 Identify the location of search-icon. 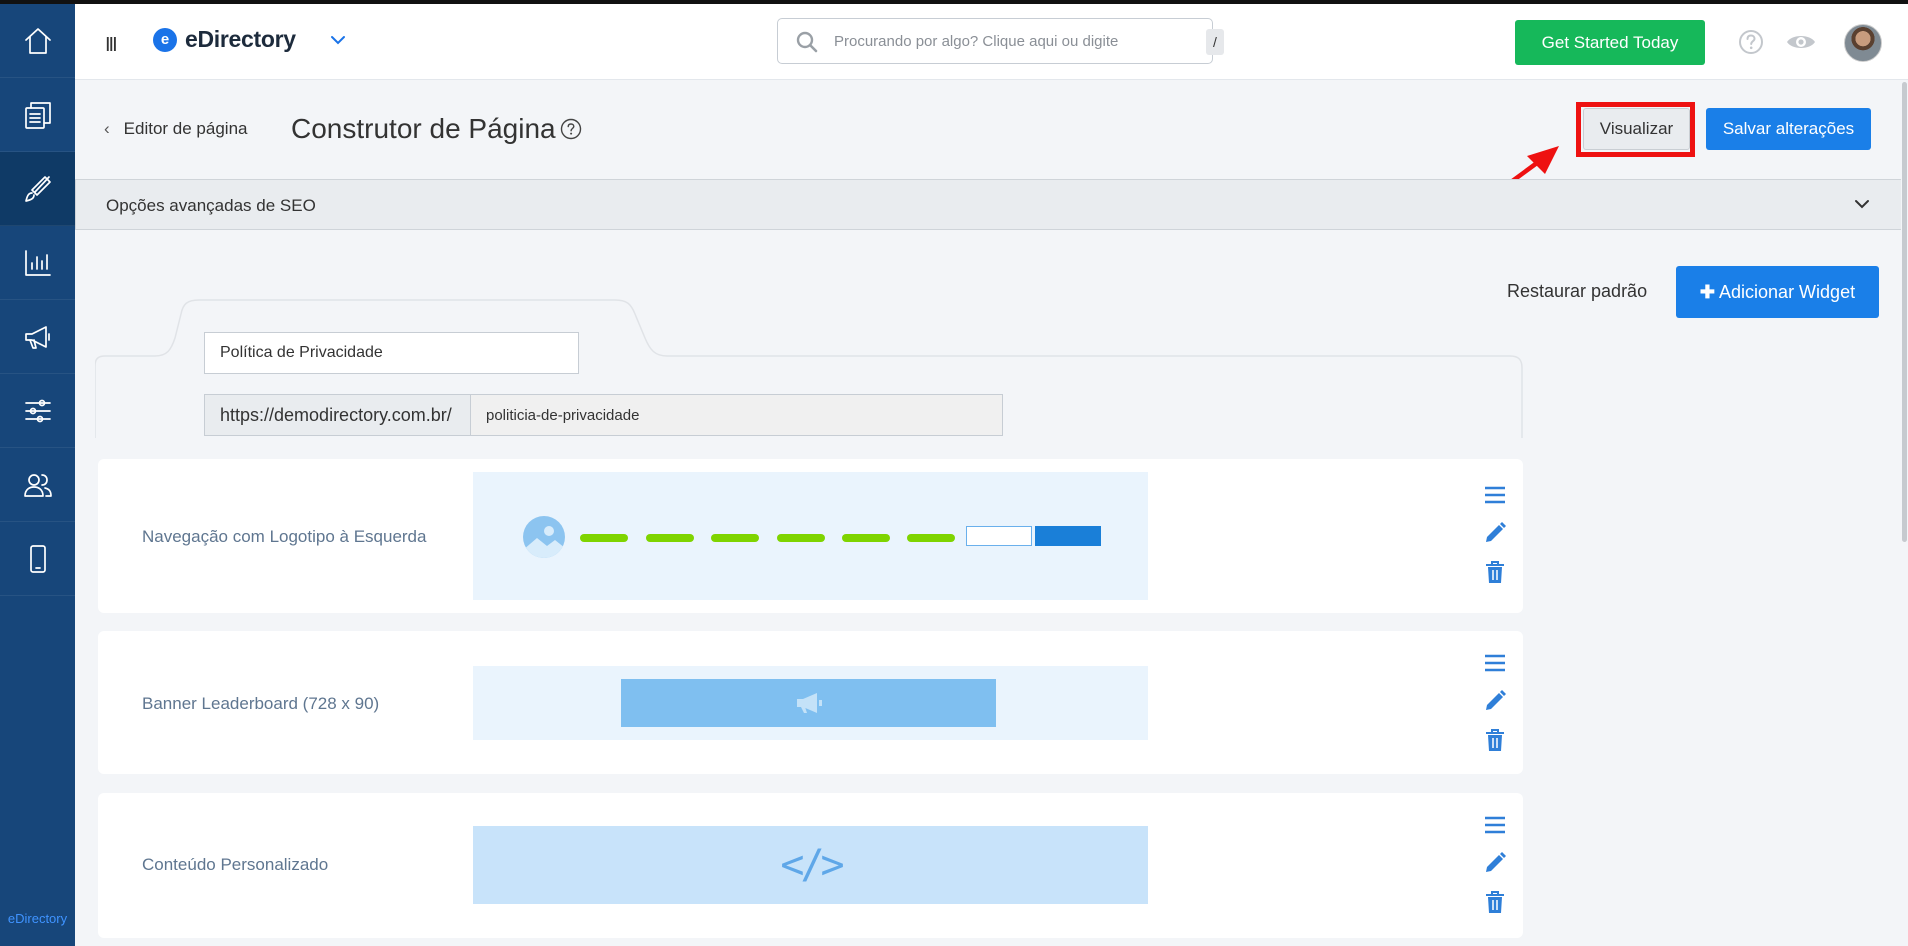
(807, 42).